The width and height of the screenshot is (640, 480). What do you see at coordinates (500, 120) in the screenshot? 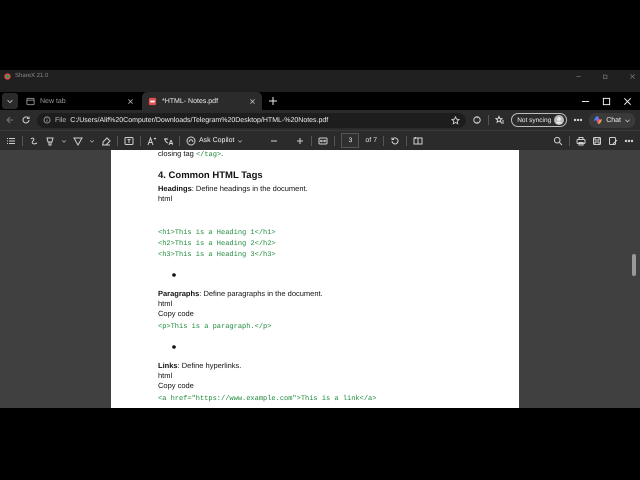
I see `favorites-icon` at bounding box center [500, 120].